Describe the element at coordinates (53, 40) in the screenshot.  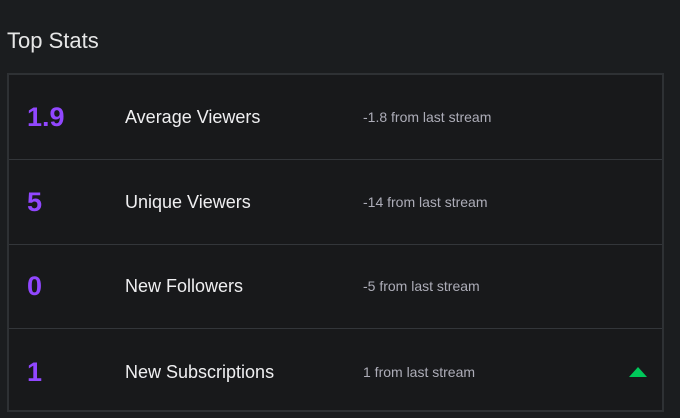
I see `section-title: Top Stats` at that location.